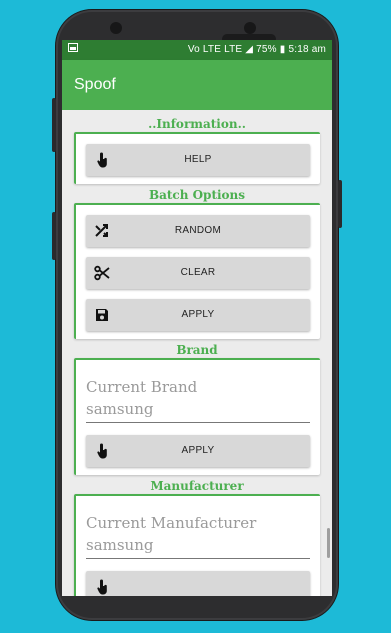  Describe the element at coordinates (197, 486) in the screenshot. I see `section-title-manufacturer: Manufacturer` at that location.